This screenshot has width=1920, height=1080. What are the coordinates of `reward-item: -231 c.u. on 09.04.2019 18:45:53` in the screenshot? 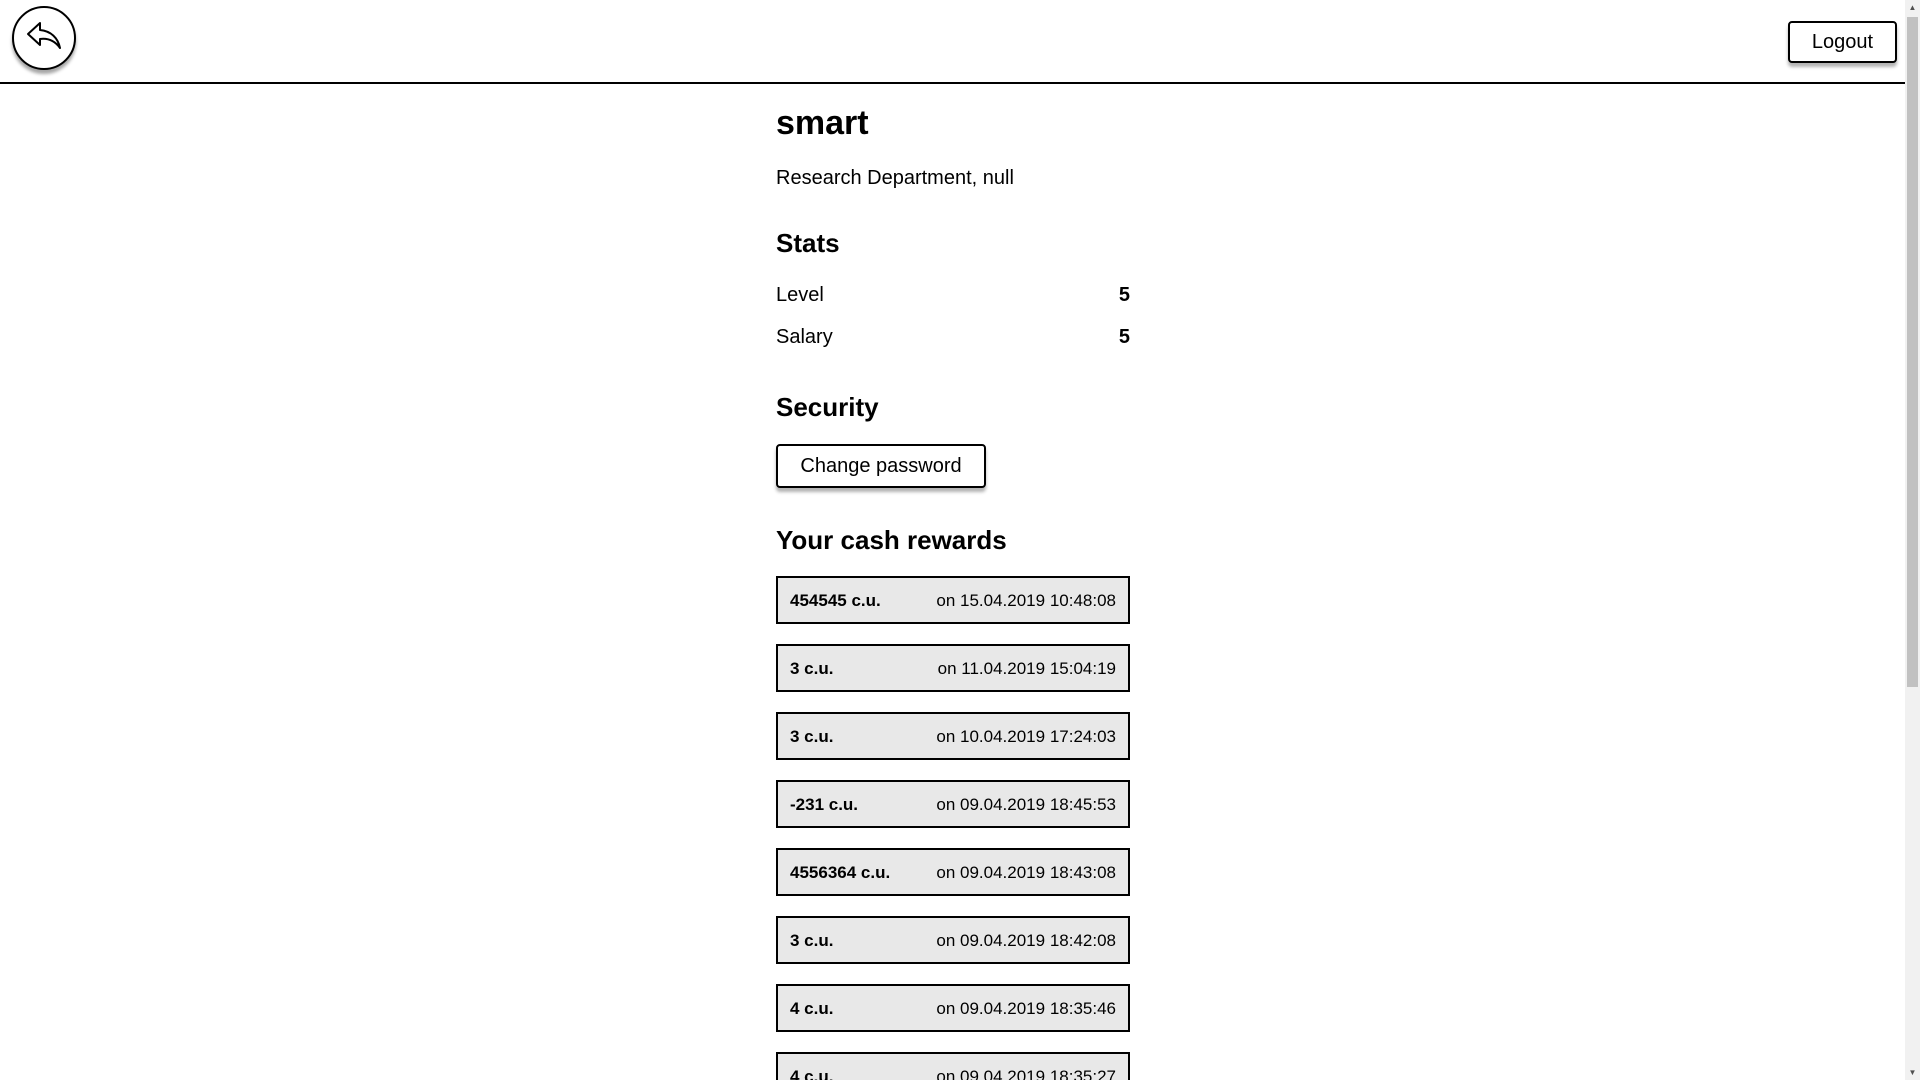 It's located at (953, 804).